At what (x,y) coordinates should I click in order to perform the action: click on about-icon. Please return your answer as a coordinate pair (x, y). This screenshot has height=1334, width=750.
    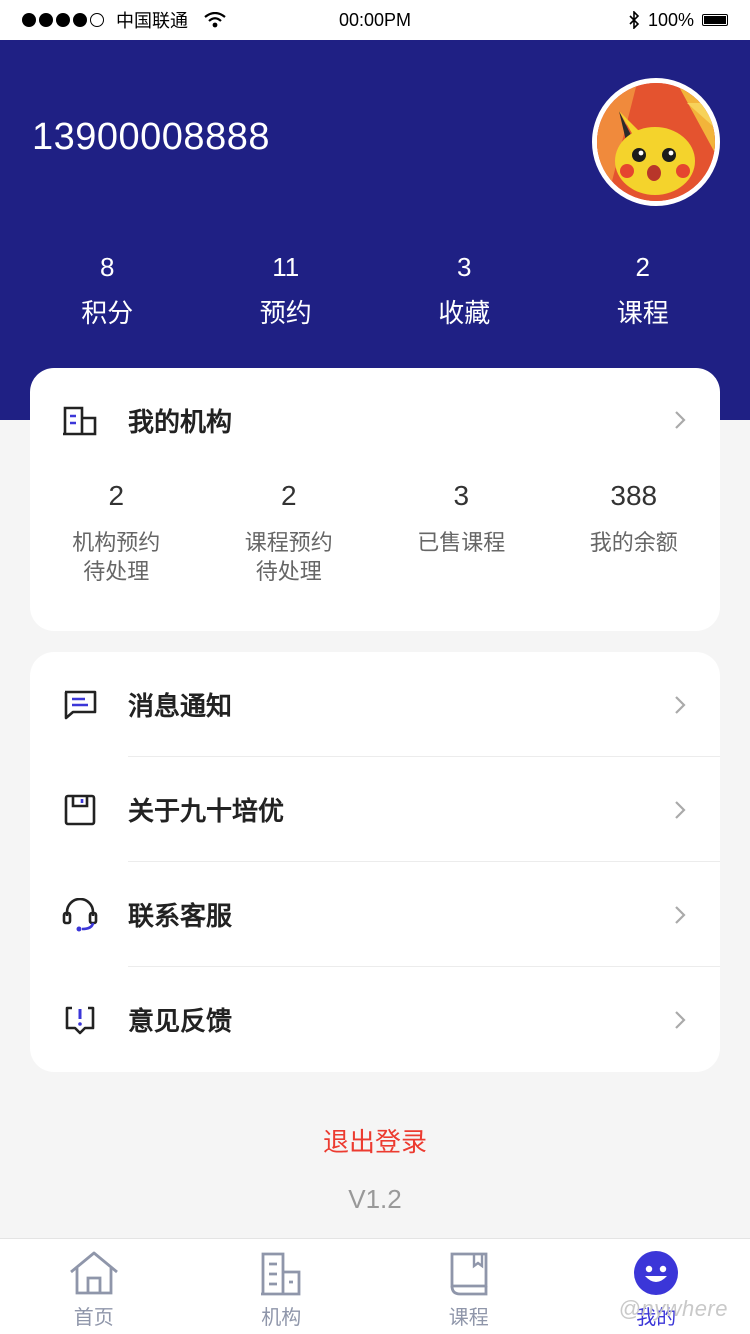
    Looking at the image, I should click on (80, 810).